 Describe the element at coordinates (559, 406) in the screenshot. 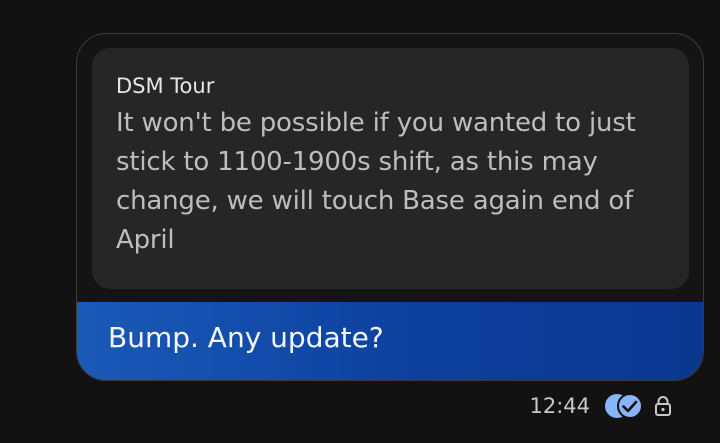

I see `message-time: 12:44` at that location.